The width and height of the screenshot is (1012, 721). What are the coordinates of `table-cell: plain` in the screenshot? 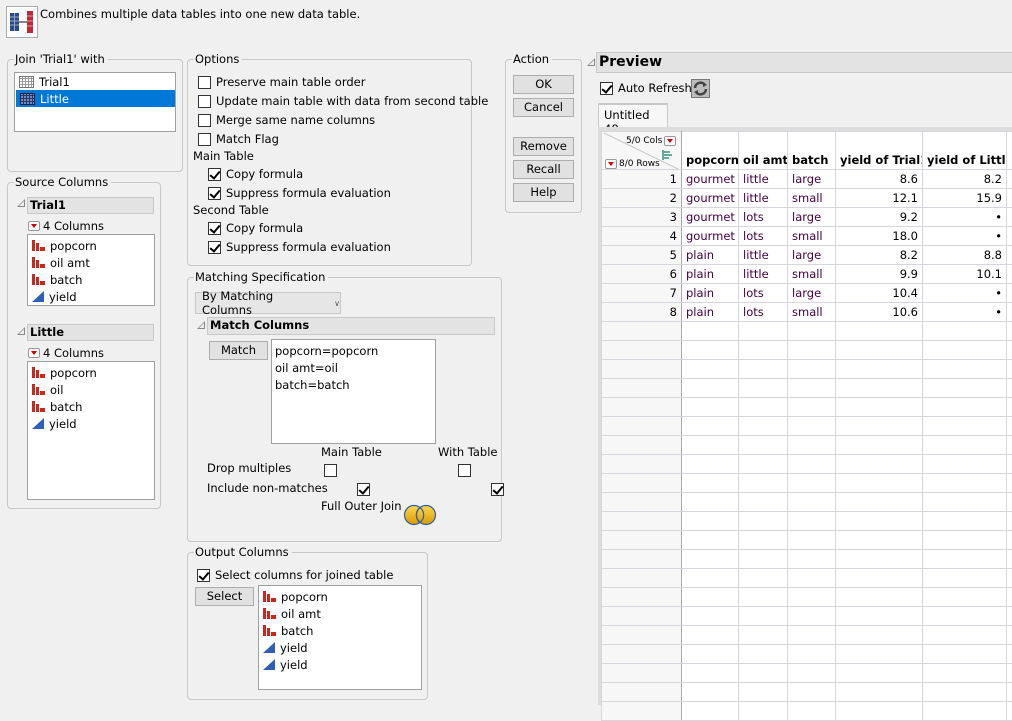 It's located at (710, 274).